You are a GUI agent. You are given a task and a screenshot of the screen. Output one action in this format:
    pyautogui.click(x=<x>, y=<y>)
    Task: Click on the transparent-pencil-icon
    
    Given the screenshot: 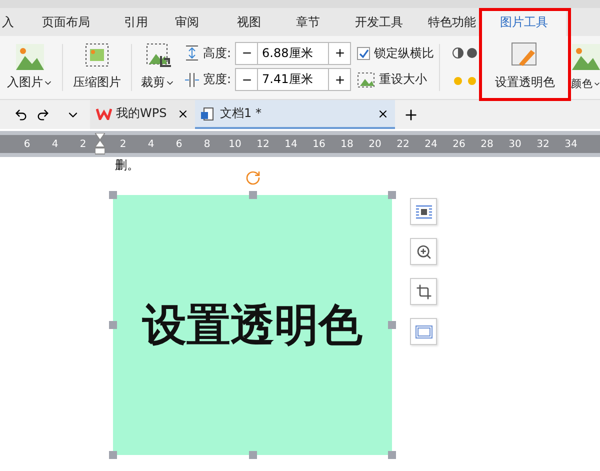 What is the action you would take?
    pyautogui.click(x=525, y=55)
    